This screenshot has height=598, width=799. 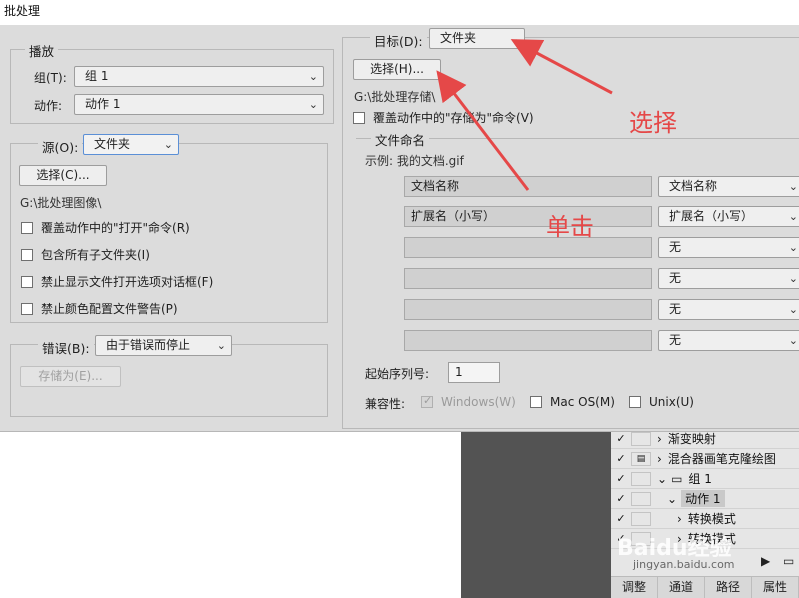 What do you see at coordinates (684, 564) in the screenshot?
I see `watermark-url: jingyan.baidu.com` at bounding box center [684, 564].